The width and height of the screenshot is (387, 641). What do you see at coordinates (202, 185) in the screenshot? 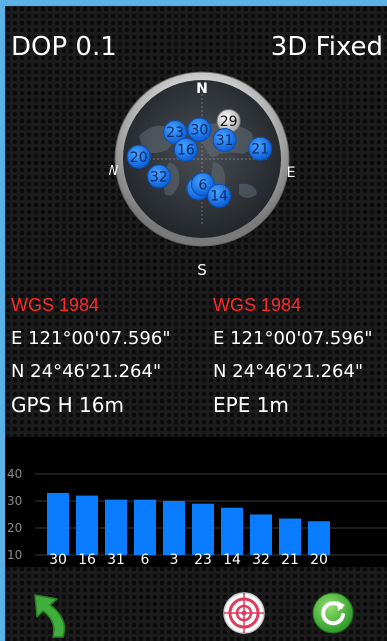
I see `satellite-prn-label: 6` at bounding box center [202, 185].